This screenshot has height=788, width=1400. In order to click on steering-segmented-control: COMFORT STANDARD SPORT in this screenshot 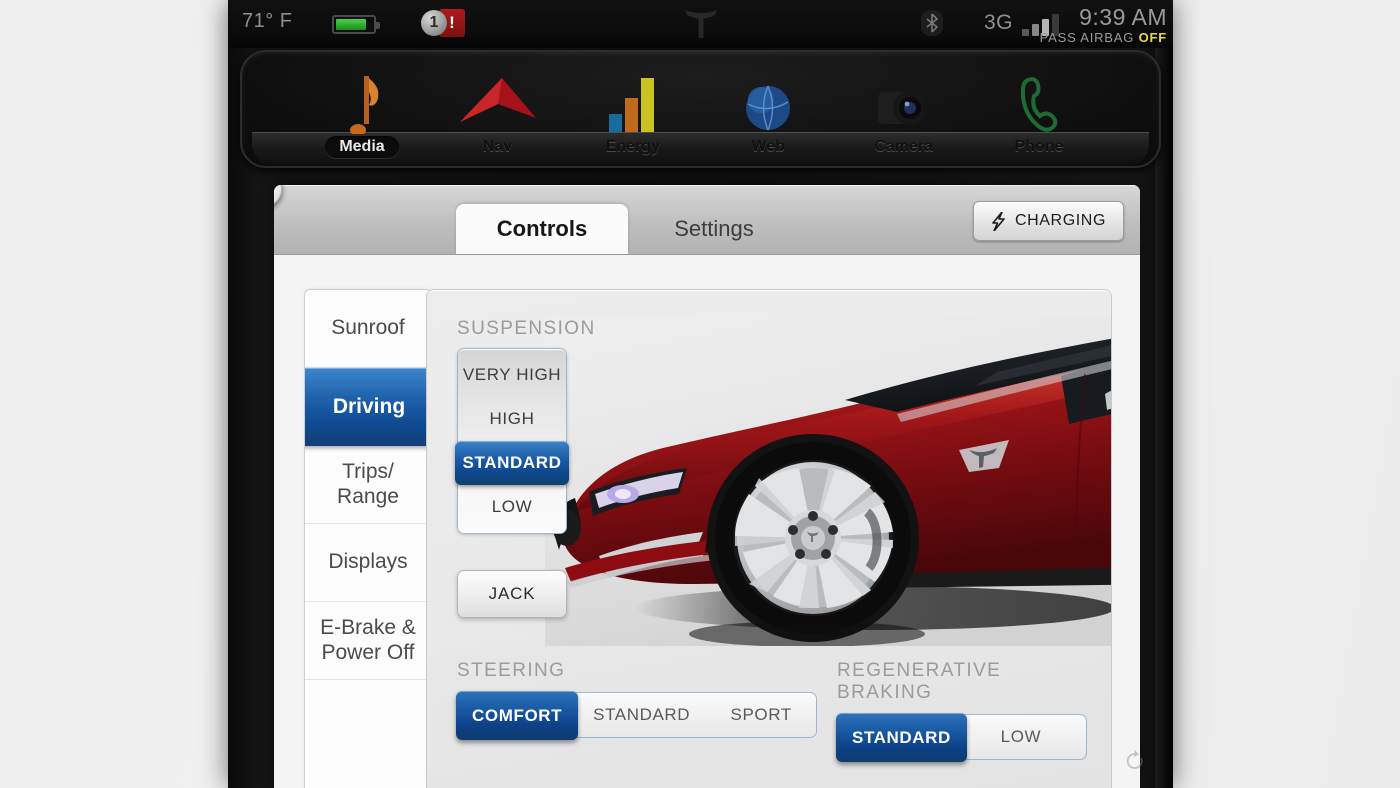, I will do `click(637, 715)`.